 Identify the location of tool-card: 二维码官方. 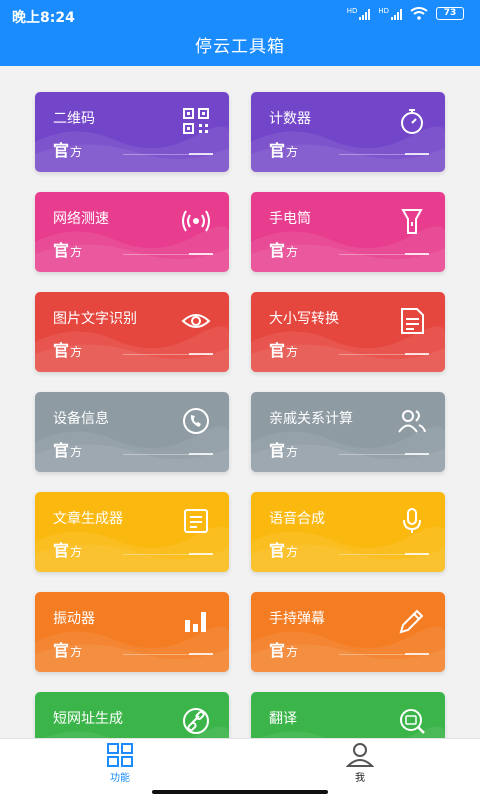
(132, 132).